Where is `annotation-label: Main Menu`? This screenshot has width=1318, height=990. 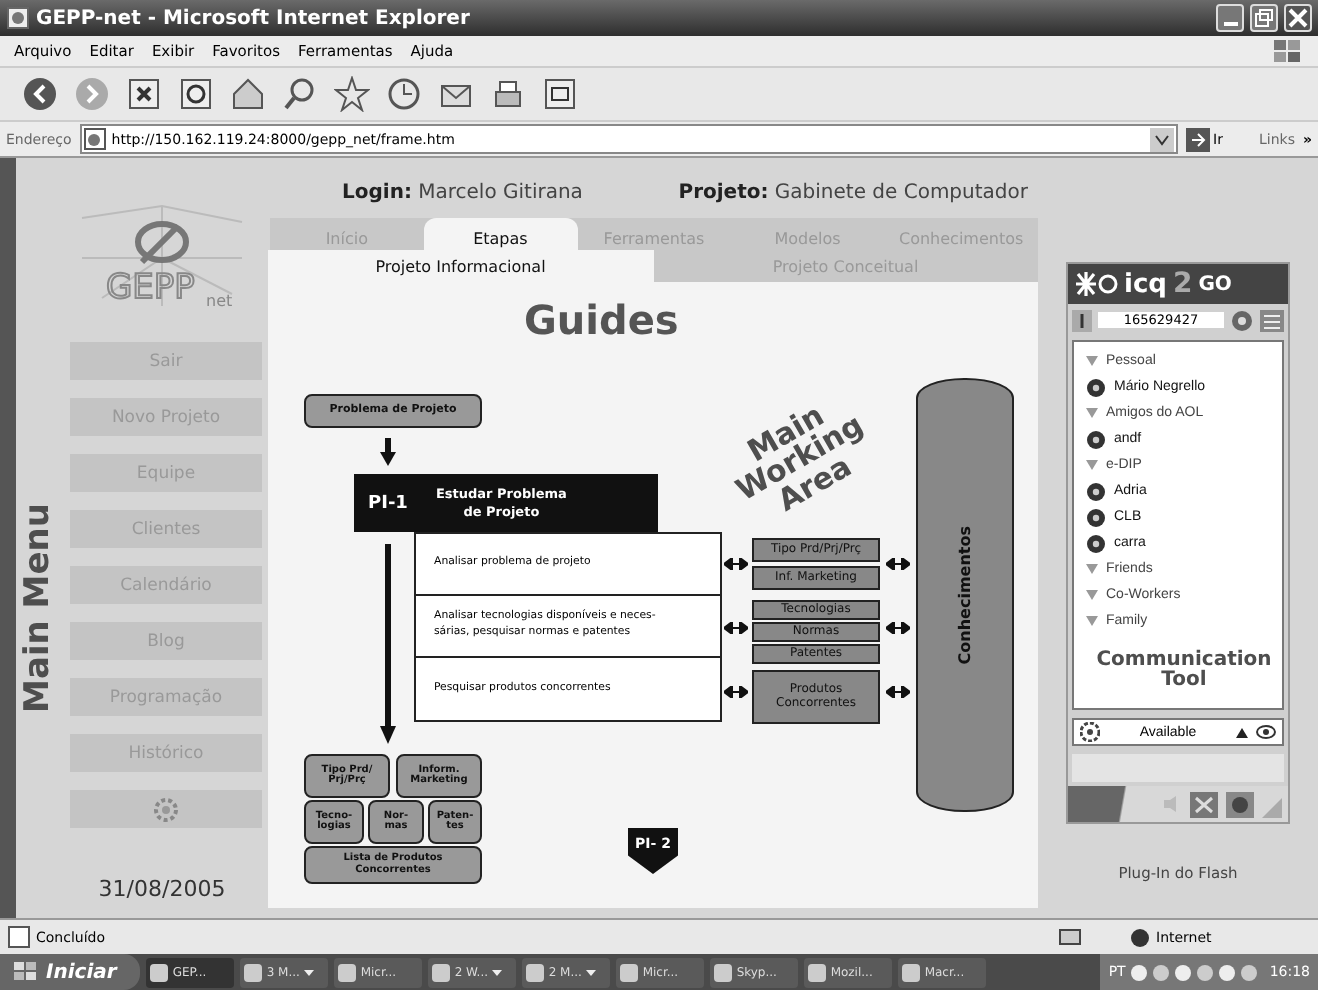 annotation-label: Main Menu is located at coordinates (38, 608).